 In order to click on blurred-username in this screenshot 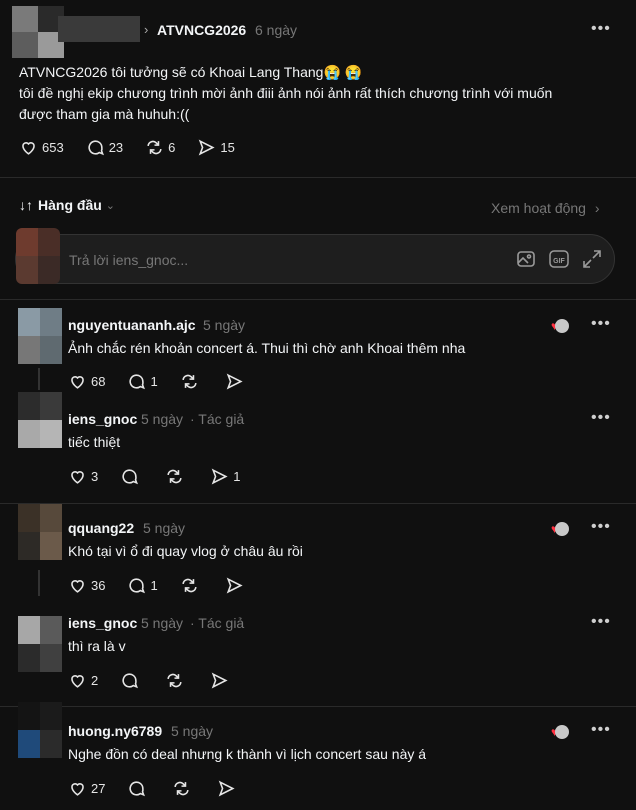, I will do `click(99, 29)`.